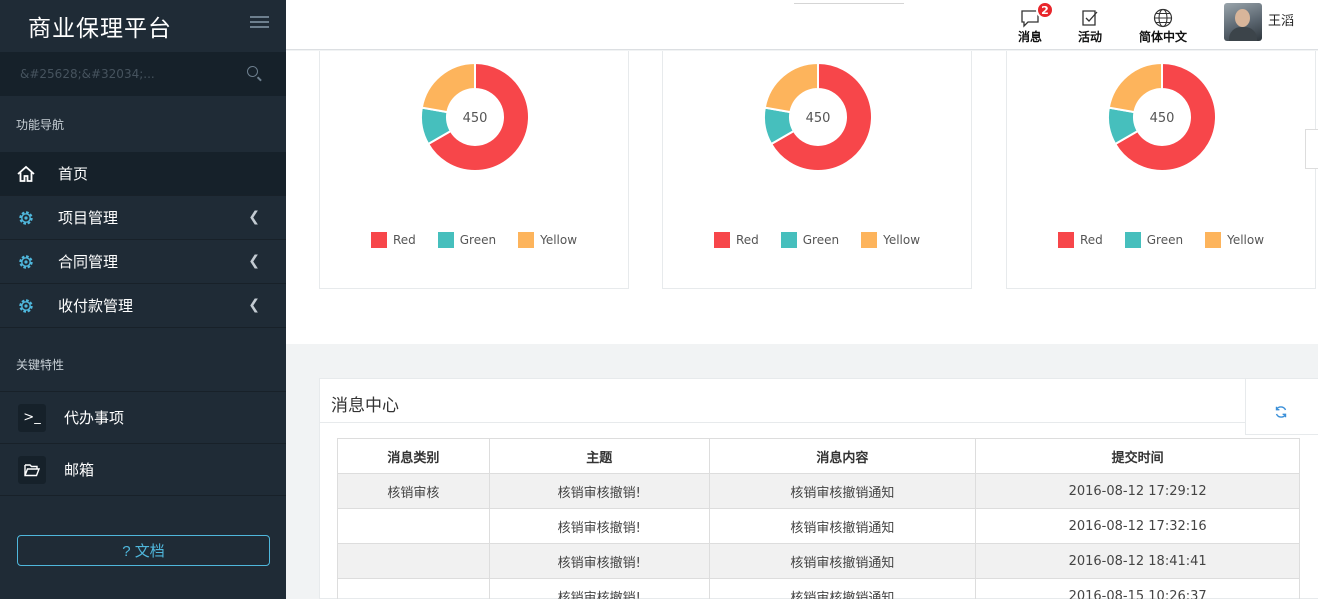 The height and width of the screenshot is (599, 1318). I want to click on message-tools, so click(1281, 407).